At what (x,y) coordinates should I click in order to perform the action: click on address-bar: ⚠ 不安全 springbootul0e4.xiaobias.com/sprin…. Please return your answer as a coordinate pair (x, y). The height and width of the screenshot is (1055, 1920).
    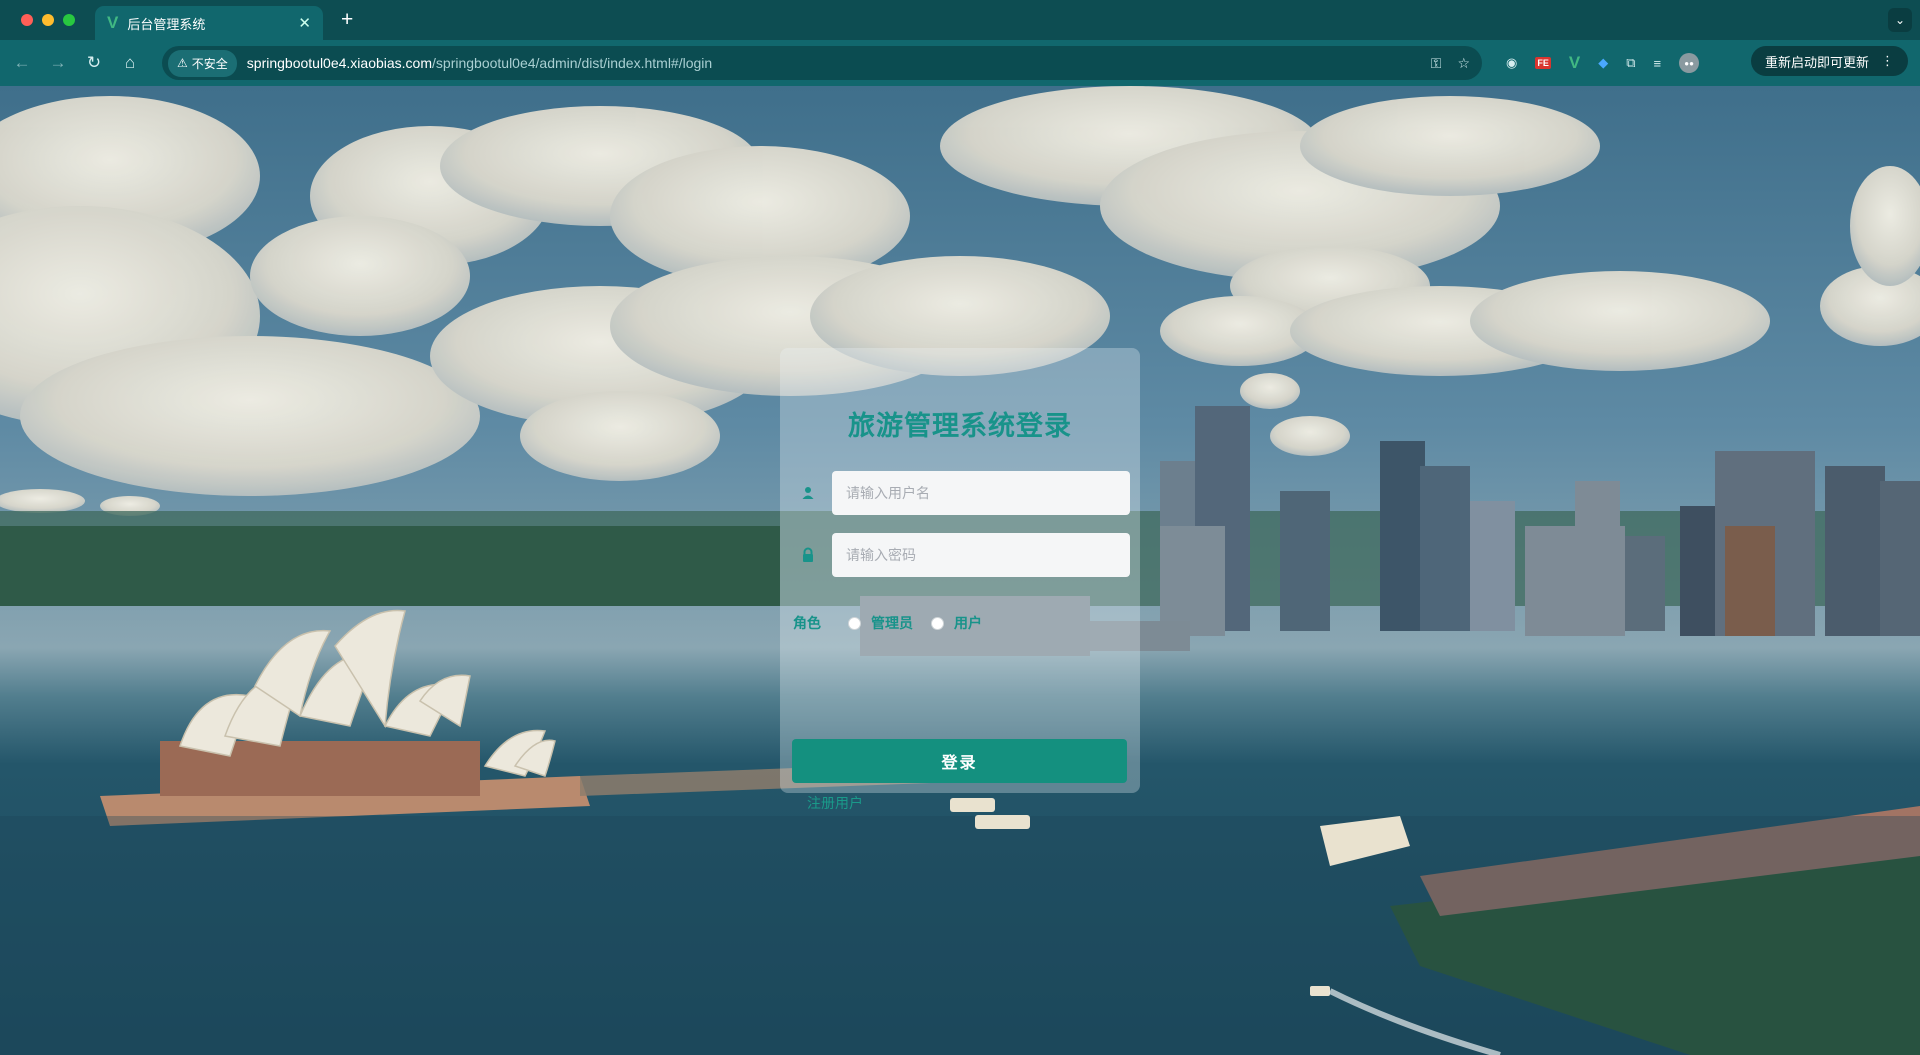
    Looking at the image, I should click on (822, 63).